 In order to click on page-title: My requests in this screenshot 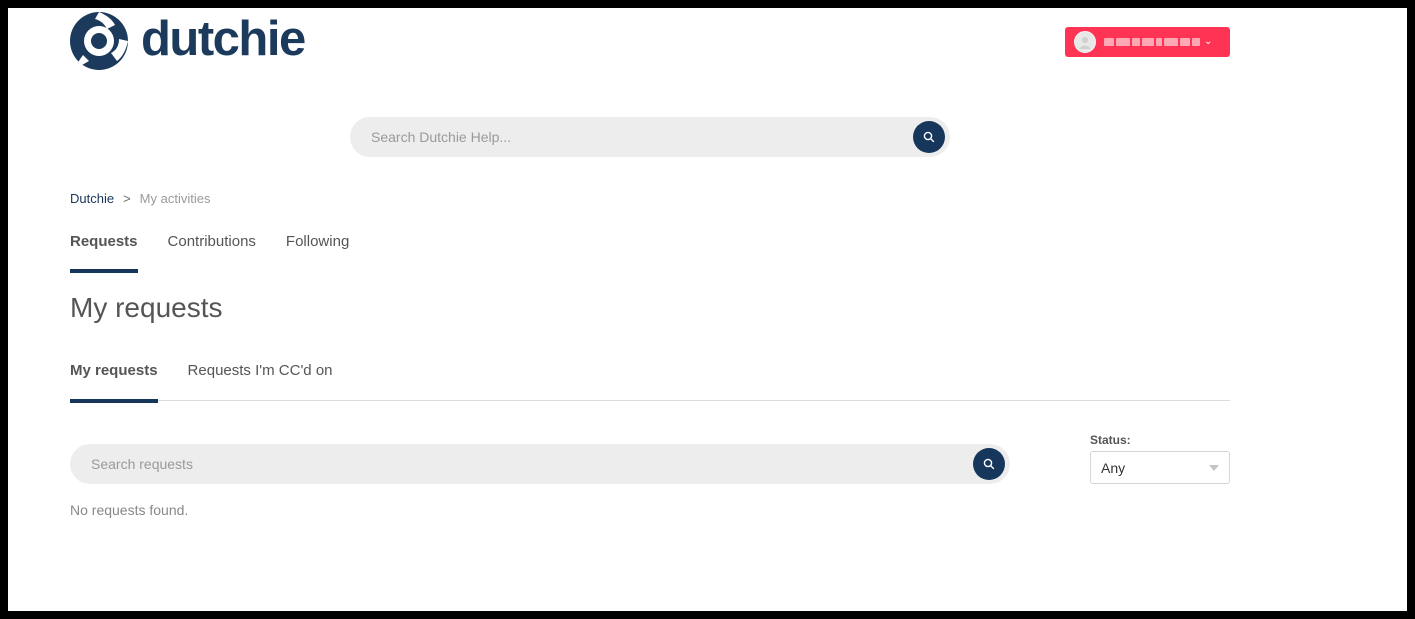, I will do `click(146, 307)`.